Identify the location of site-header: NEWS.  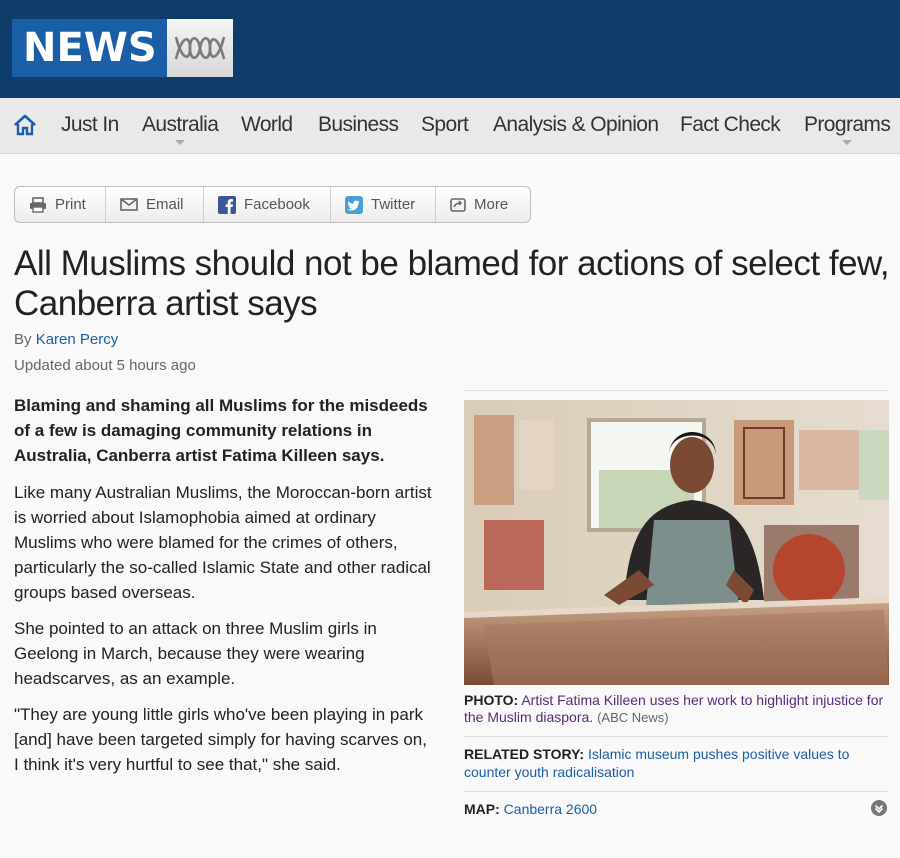
(450, 49).